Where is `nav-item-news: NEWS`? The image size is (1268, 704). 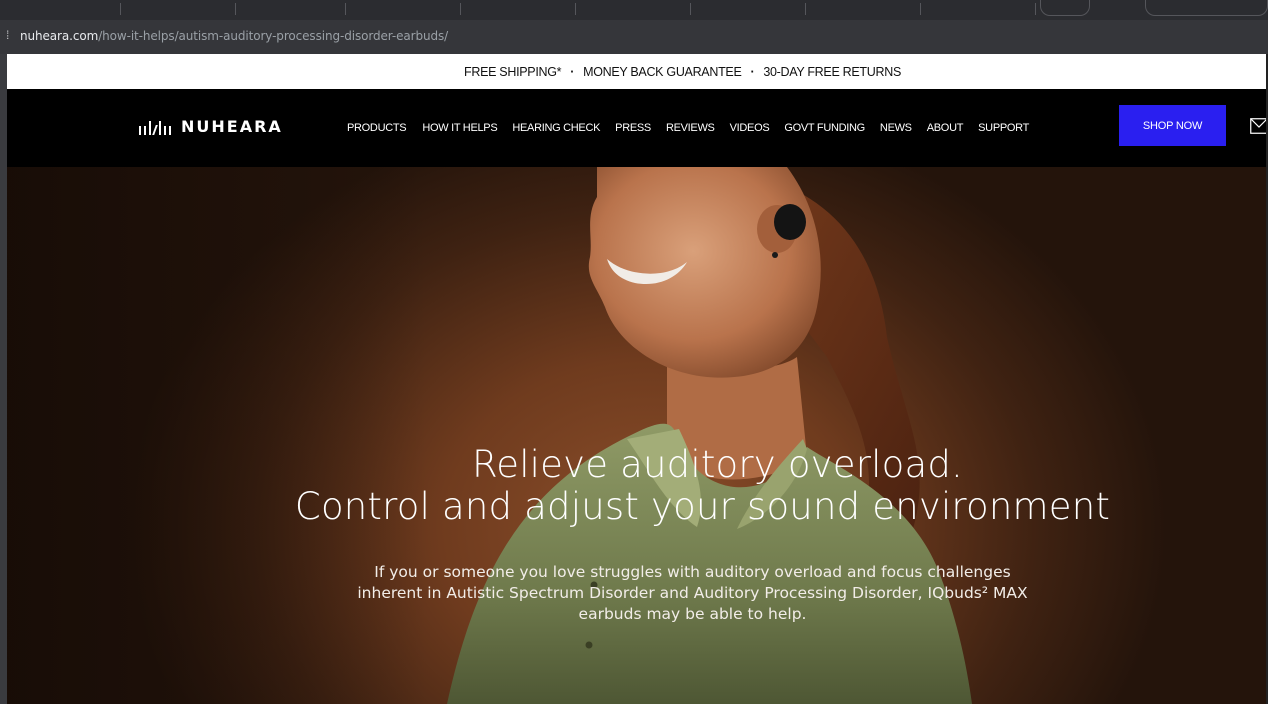 nav-item-news: NEWS is located at coordinates (896, 128).